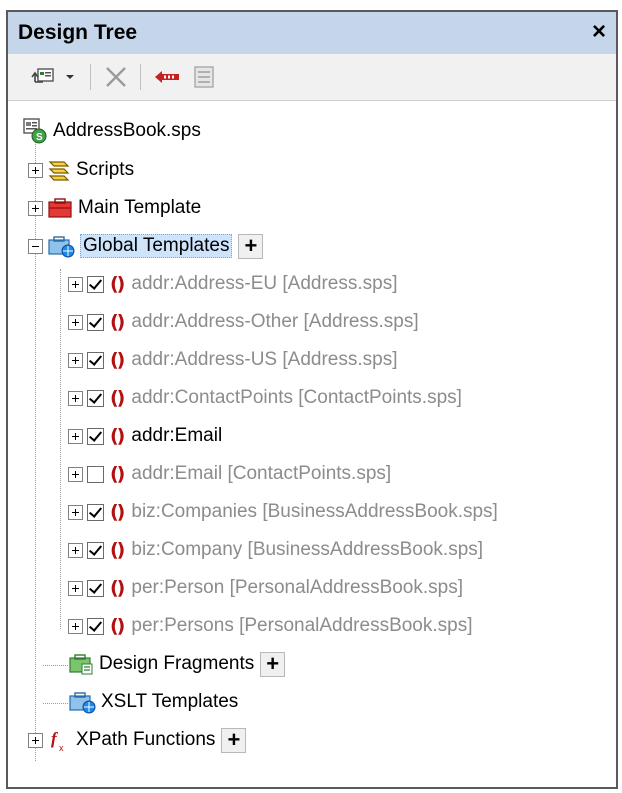 The height and width of the screenshot is (793, 622). Describe the element at coordinates (156, 246) in the screenshot. I see `global-templates-label: Global Templates` at that location.